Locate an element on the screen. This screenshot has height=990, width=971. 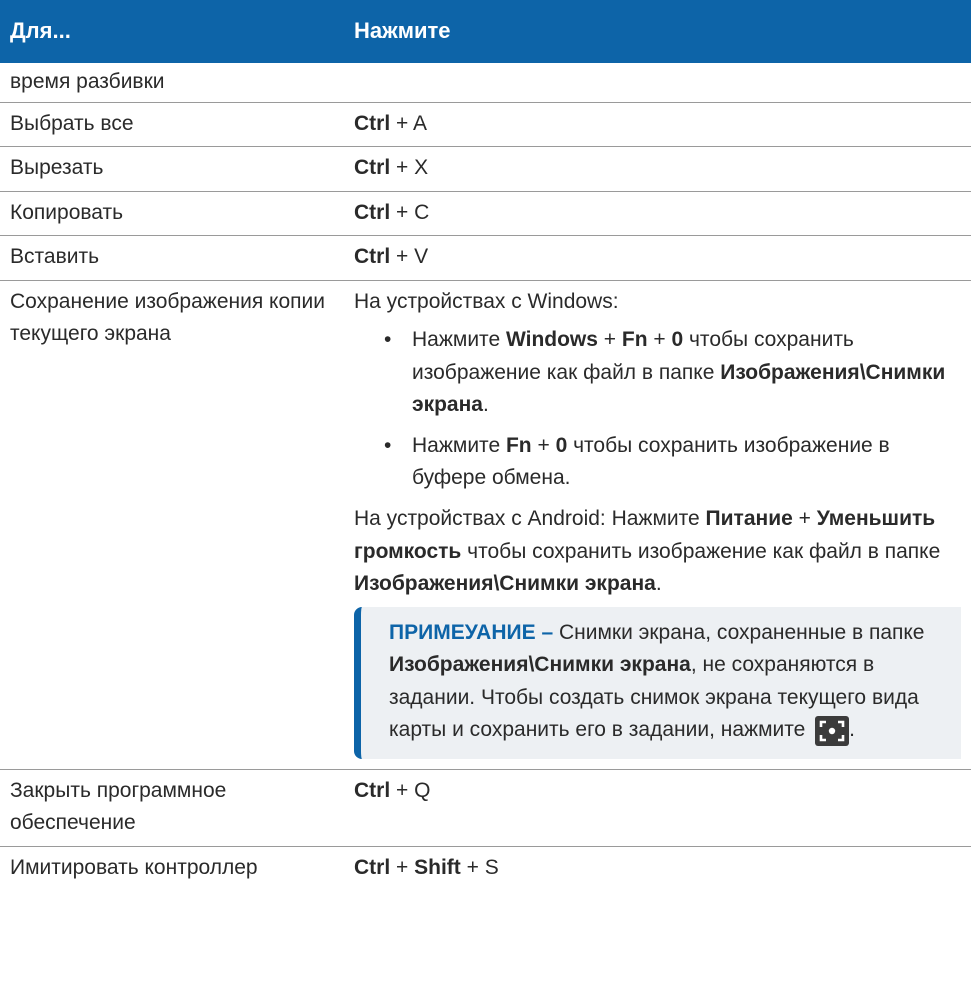
note-label: ПРИМЕУАНИЕ – is located at coordinates (474, 632).